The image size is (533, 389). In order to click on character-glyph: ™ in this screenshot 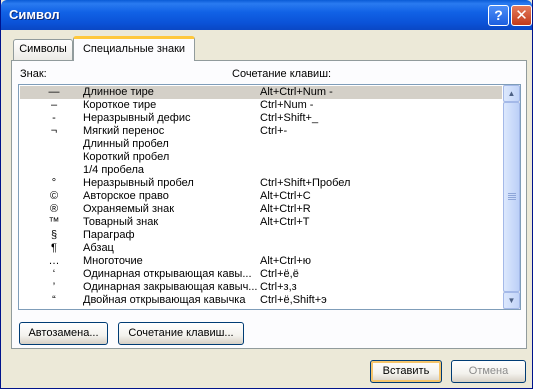, I will do `click(54, 222)`.